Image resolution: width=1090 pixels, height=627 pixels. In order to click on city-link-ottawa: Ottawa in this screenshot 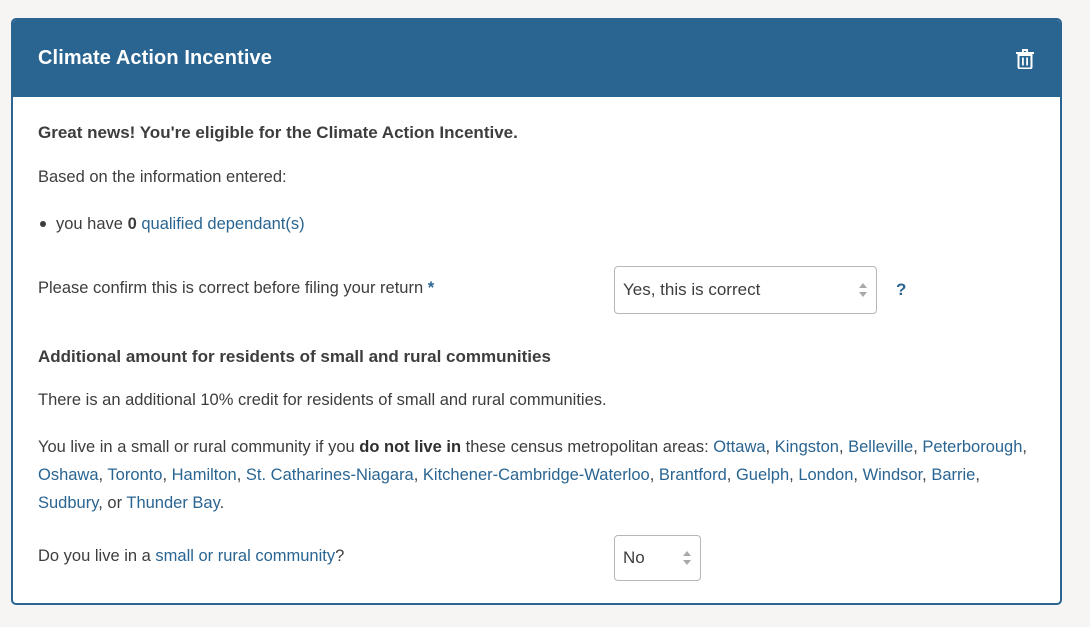, I will do `click(739, 447)`.